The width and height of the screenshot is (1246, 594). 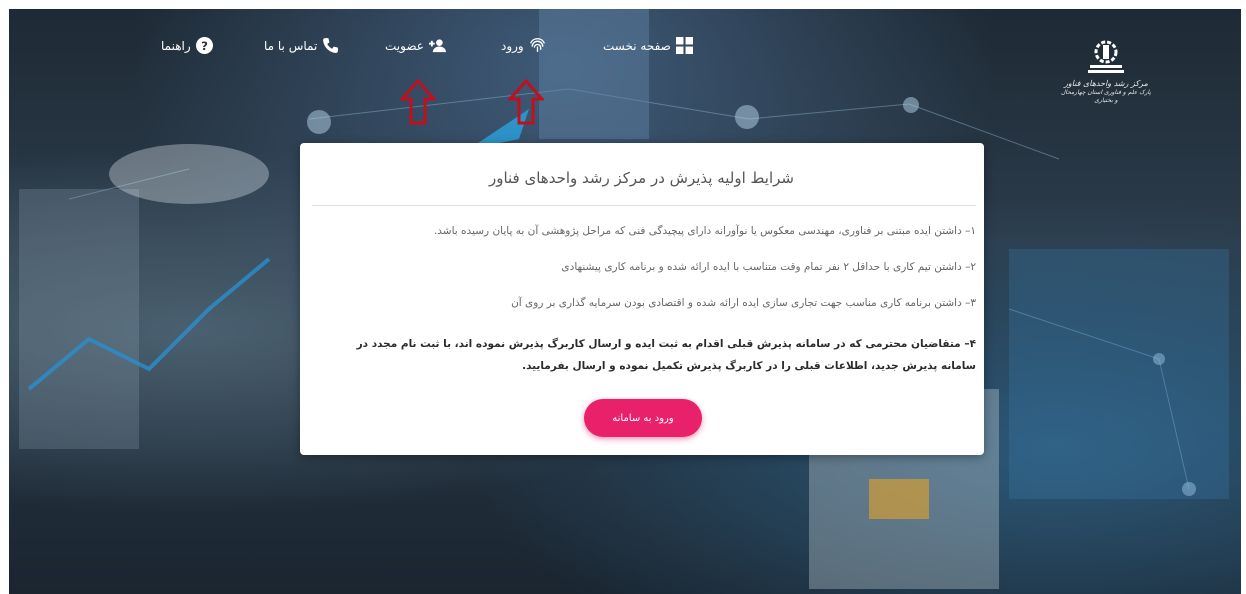 I want to click on nav-help: ? راهنما, so click(x=187, y=45).